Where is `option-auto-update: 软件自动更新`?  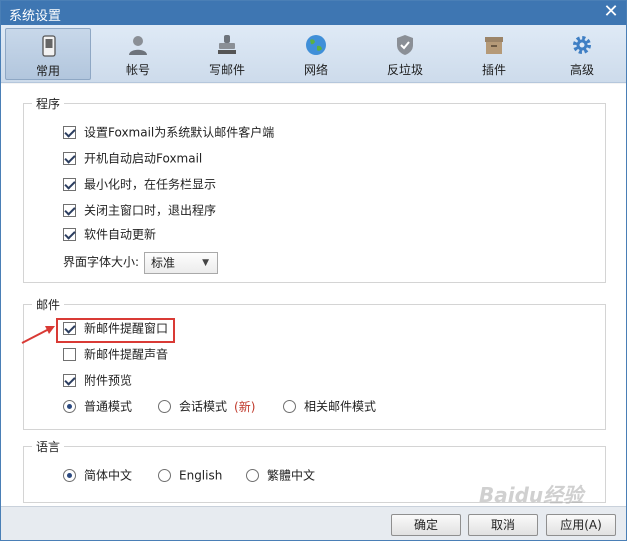 option-auto-update: 软件自动更新 is located at coordinates (109, 235).